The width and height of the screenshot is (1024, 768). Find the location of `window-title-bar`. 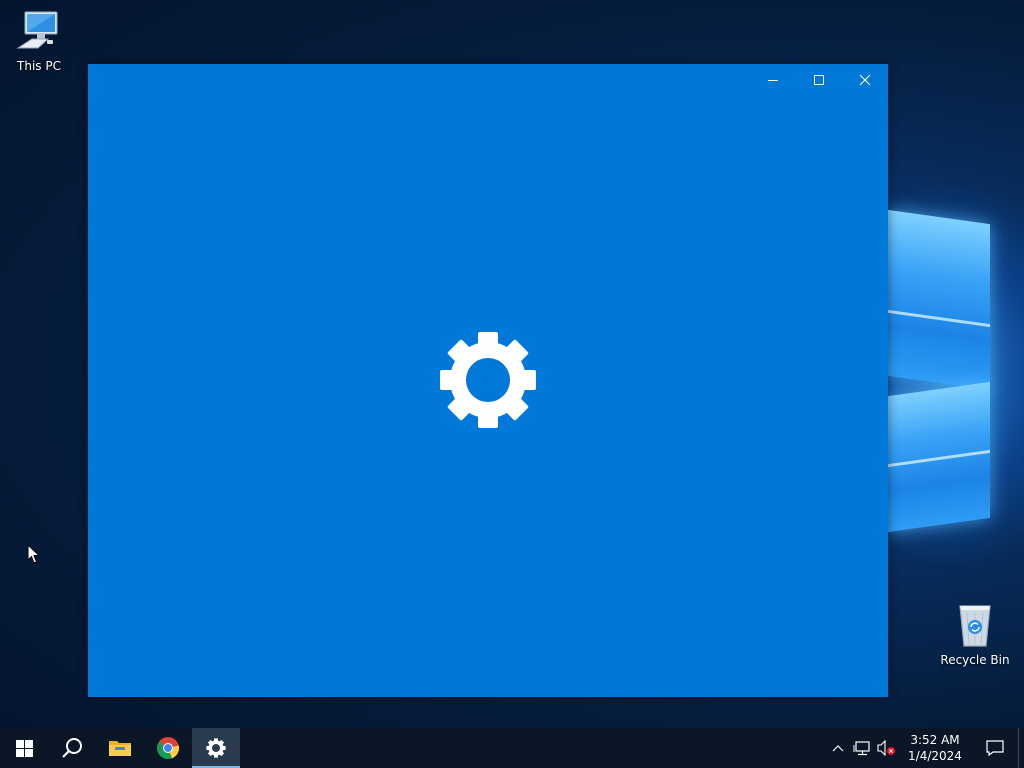

window-title-bar is located at coordinates (819, 80).